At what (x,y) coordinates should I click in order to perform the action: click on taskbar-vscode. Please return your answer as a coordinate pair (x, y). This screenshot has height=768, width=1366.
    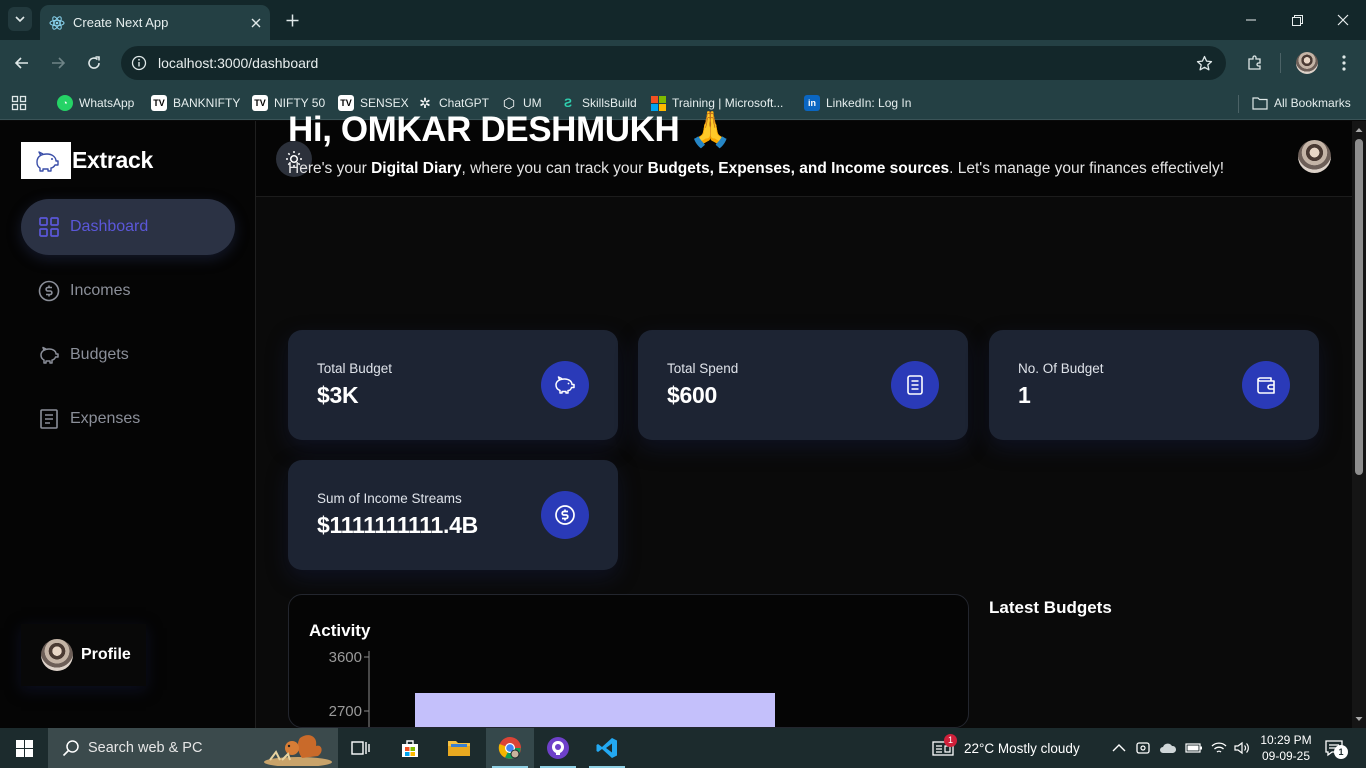
    Looking at the image, I should click on (607, 748).